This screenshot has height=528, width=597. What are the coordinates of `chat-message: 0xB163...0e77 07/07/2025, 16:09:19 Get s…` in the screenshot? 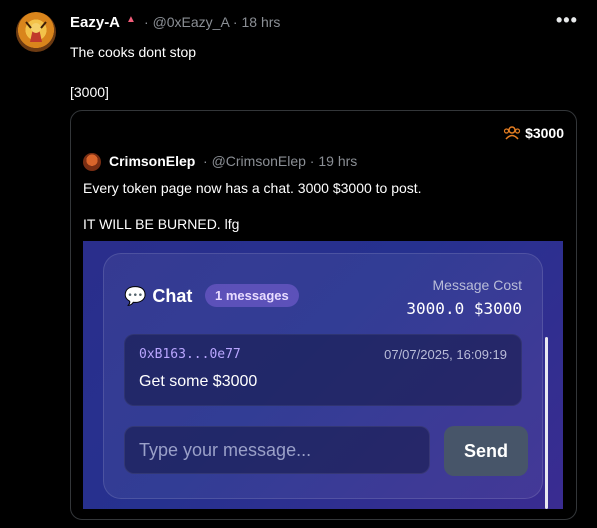 It's located at (323, 370).